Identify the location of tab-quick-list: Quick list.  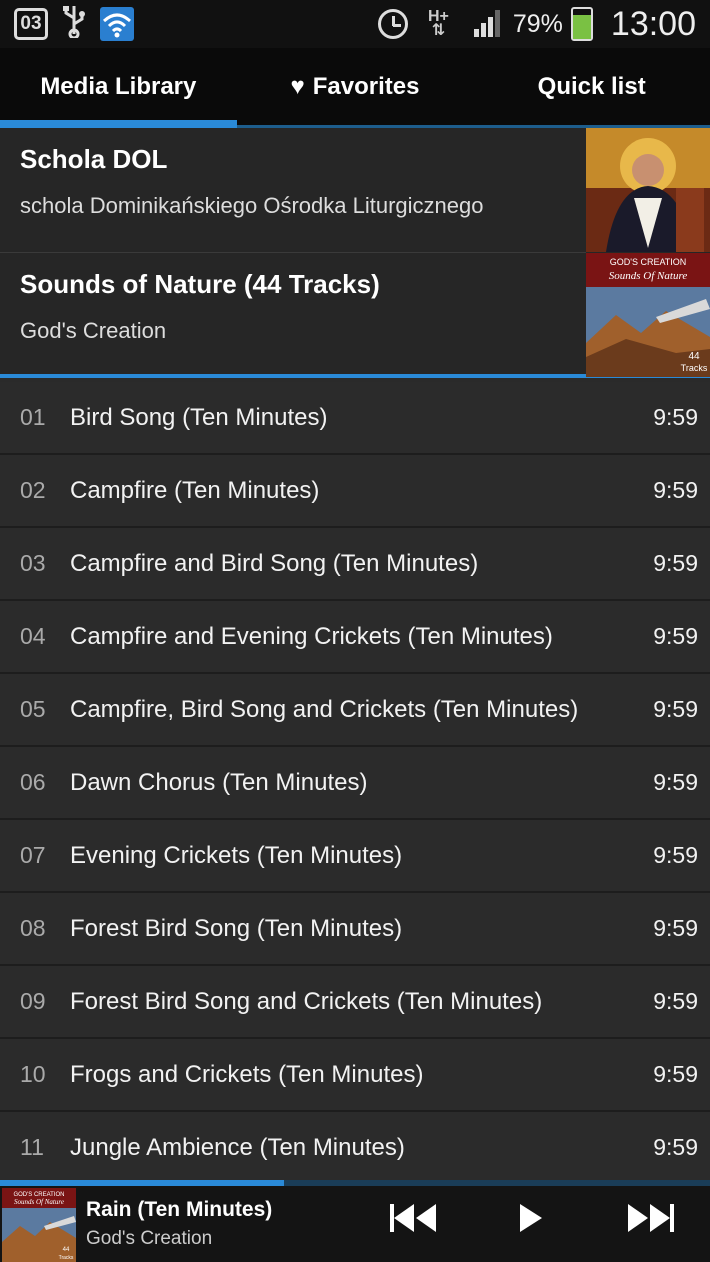
(591, 86).